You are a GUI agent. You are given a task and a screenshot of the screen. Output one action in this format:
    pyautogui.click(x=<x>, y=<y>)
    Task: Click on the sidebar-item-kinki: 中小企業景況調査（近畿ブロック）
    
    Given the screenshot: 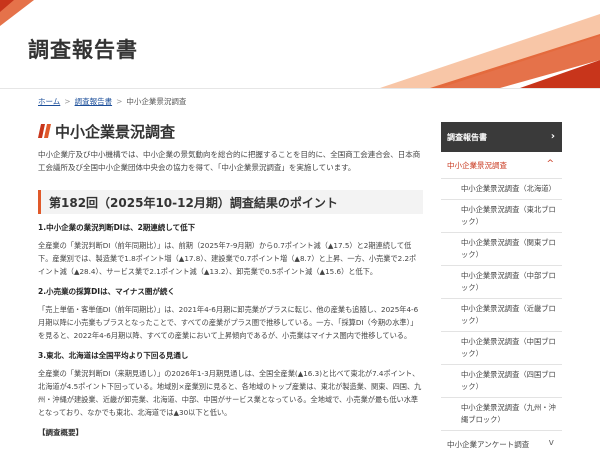 What is the action you would take?
    pyautogui.click(x=501, y=315)
    